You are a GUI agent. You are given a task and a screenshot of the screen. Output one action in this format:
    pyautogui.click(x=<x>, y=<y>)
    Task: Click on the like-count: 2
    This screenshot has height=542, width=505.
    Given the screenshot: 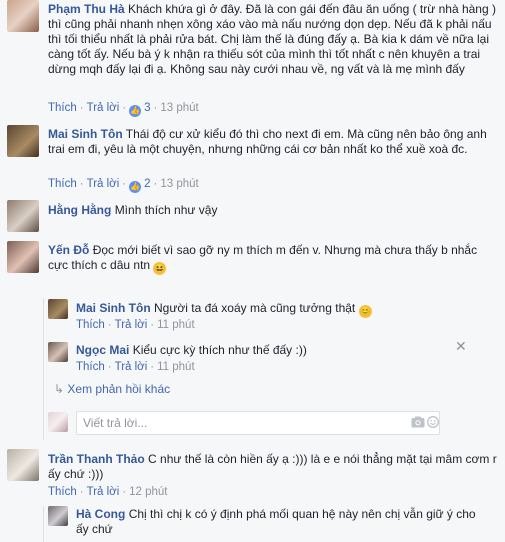 What is the action you would take?
    pyautogui.click(x=147, y=184)
    